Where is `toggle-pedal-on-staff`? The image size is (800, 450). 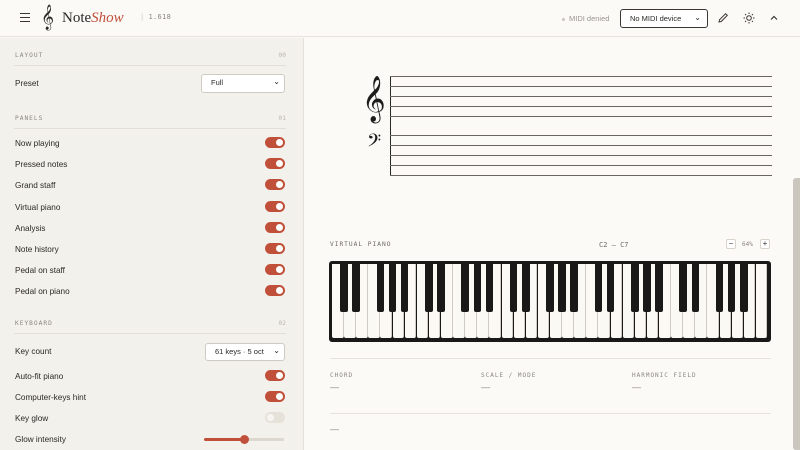 toggle-pedal-on-staff is located at coordinates (275, 269).